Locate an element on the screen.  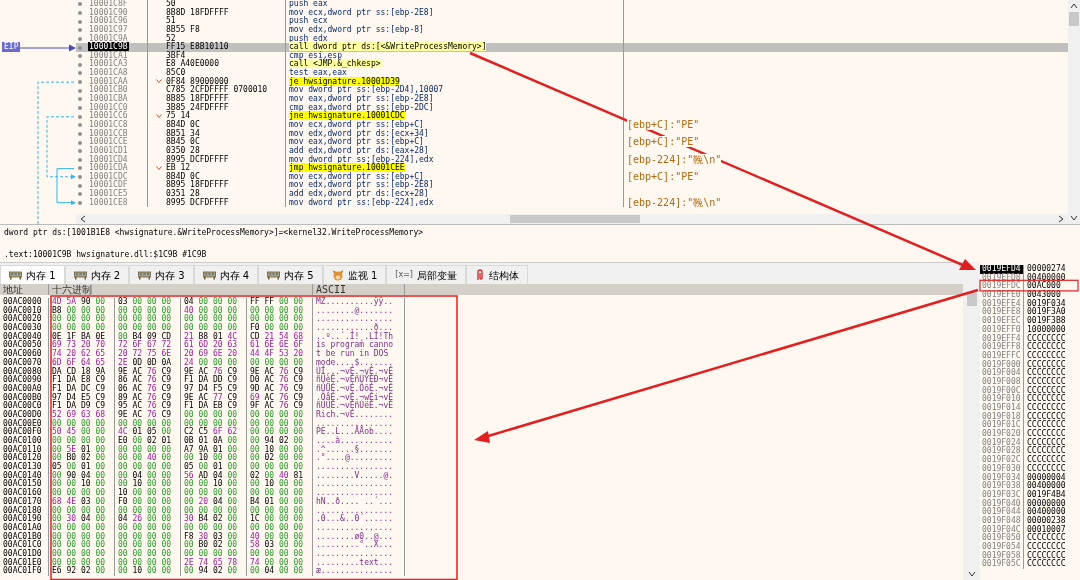
hex-bytes: 86 AC 76 C9 is located at coordinates (148, 380).